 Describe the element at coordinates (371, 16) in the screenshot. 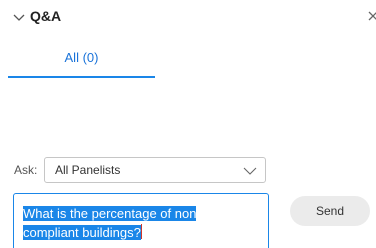

I see `close-icon` at that location.